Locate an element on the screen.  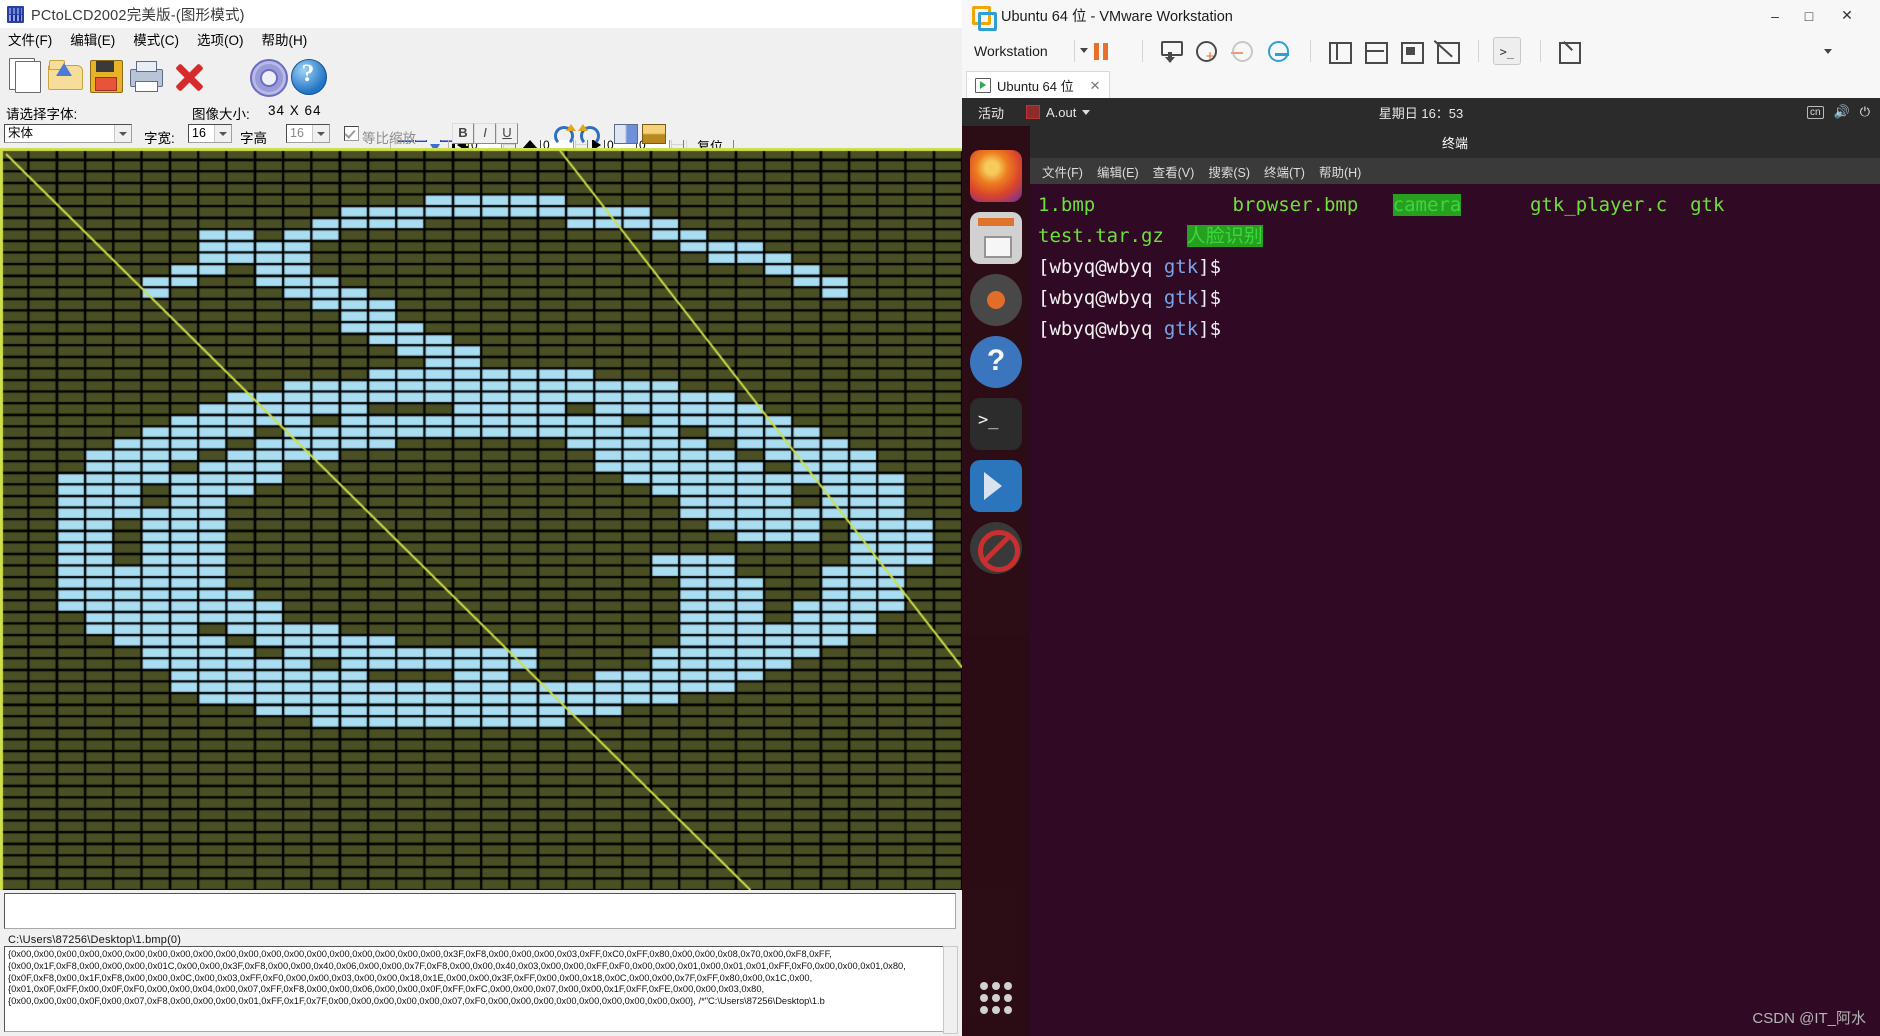
rotate-left-icon is located at coordinates (565, 135).